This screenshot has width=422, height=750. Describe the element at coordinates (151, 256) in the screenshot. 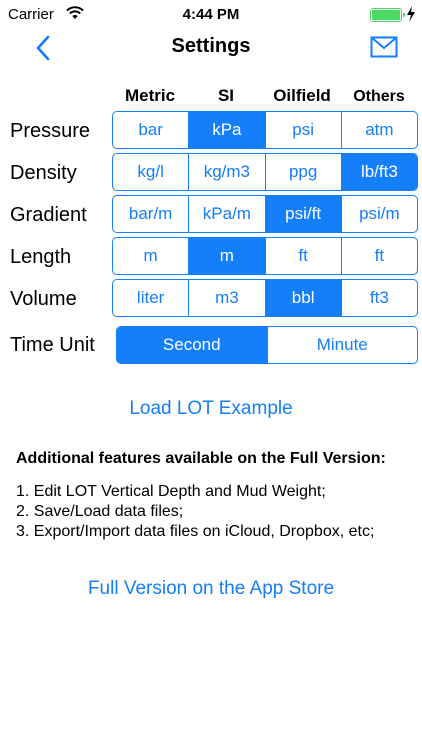

I see `length-option-m-metric: m` at that location.